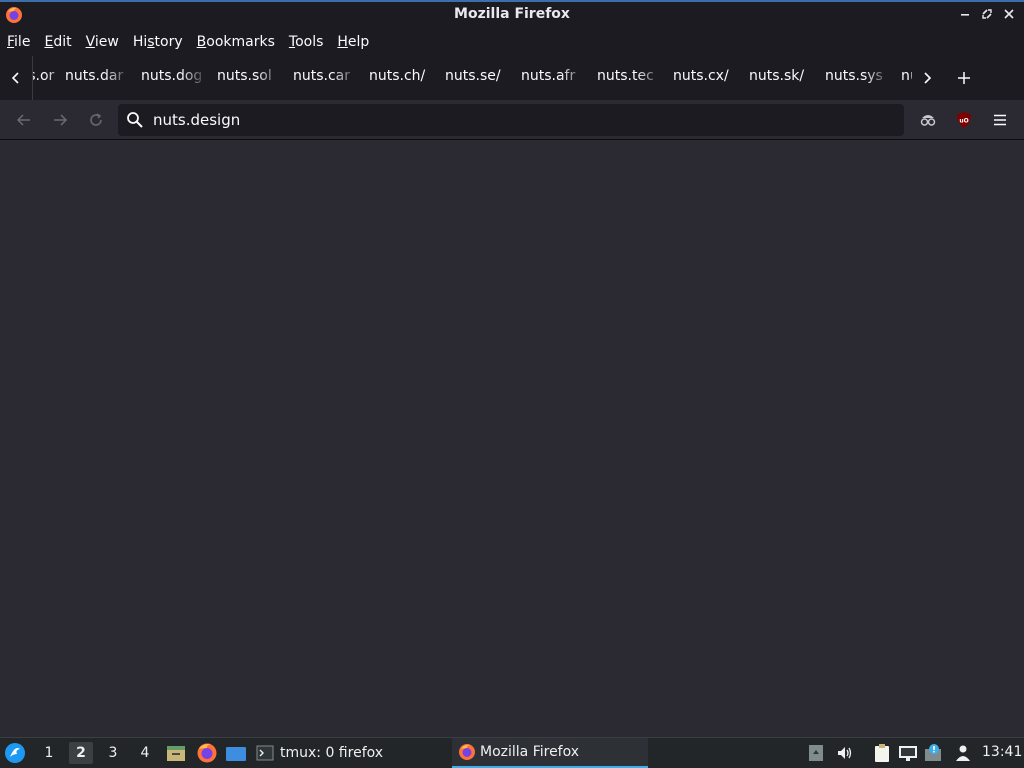 The height and width of the screenshot is (768, 1024). I want to click on tab: nuts.car, so click(326, 78).